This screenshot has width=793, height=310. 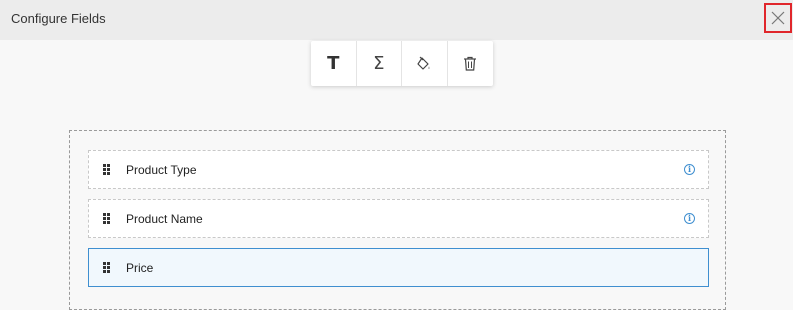 I want to click on field-row-product-name: Product Name i, so click(x=398, y=218).